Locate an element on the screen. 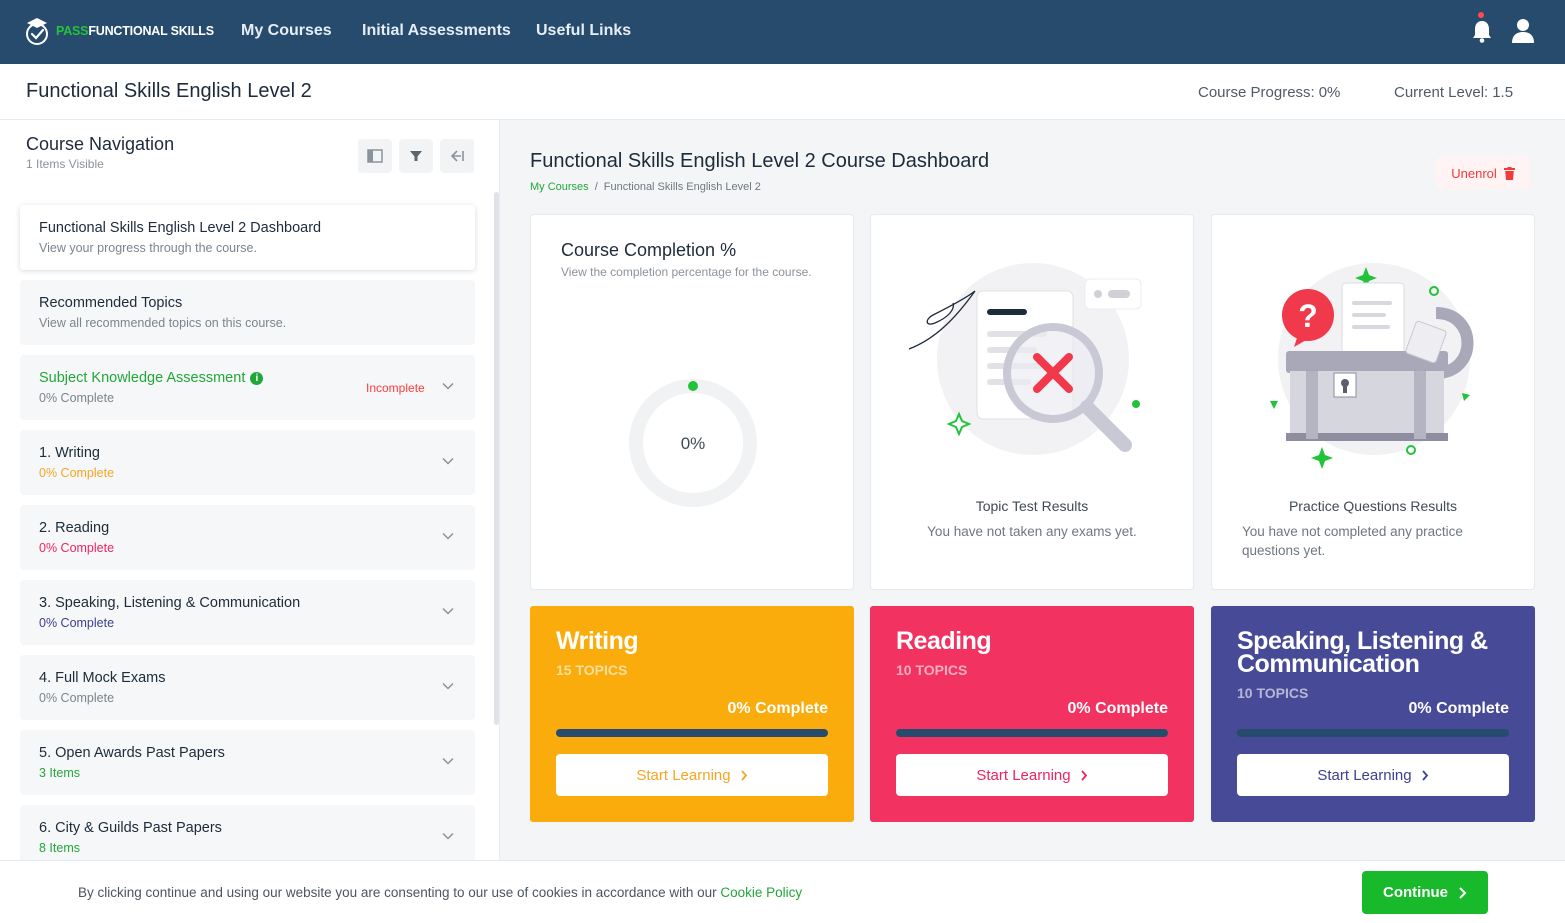 This screenshot has height=923, width=1565. sidebar-item: 4. Full Mock Exams 0% Complete is located at coordinates (247, 687).